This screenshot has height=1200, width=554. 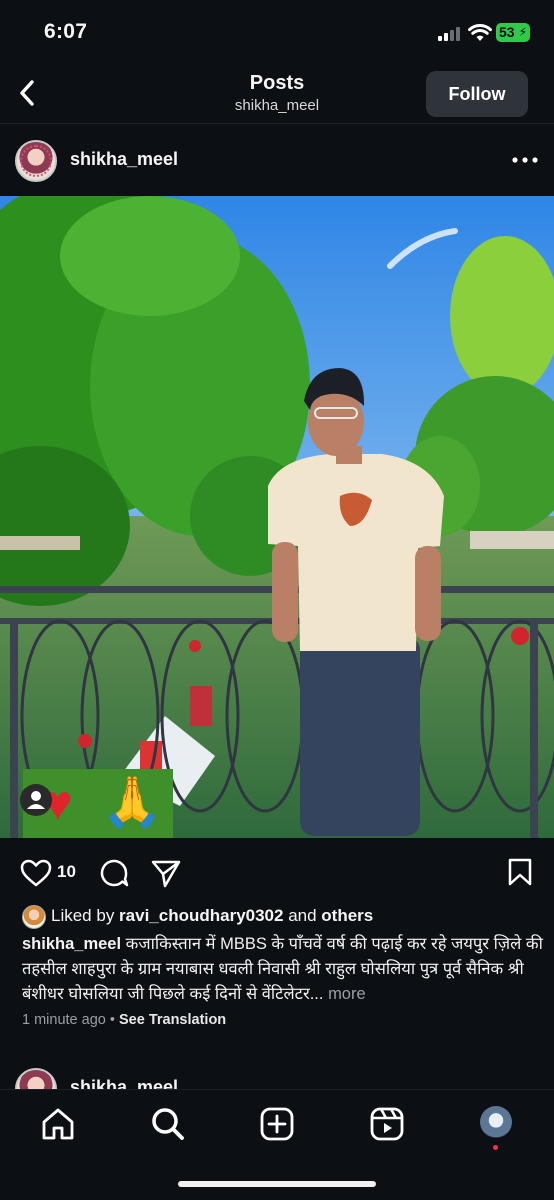 I want to click on liked-by-row: Liked by ravi_choudhary0302 and others, so click(x=282, y=916).